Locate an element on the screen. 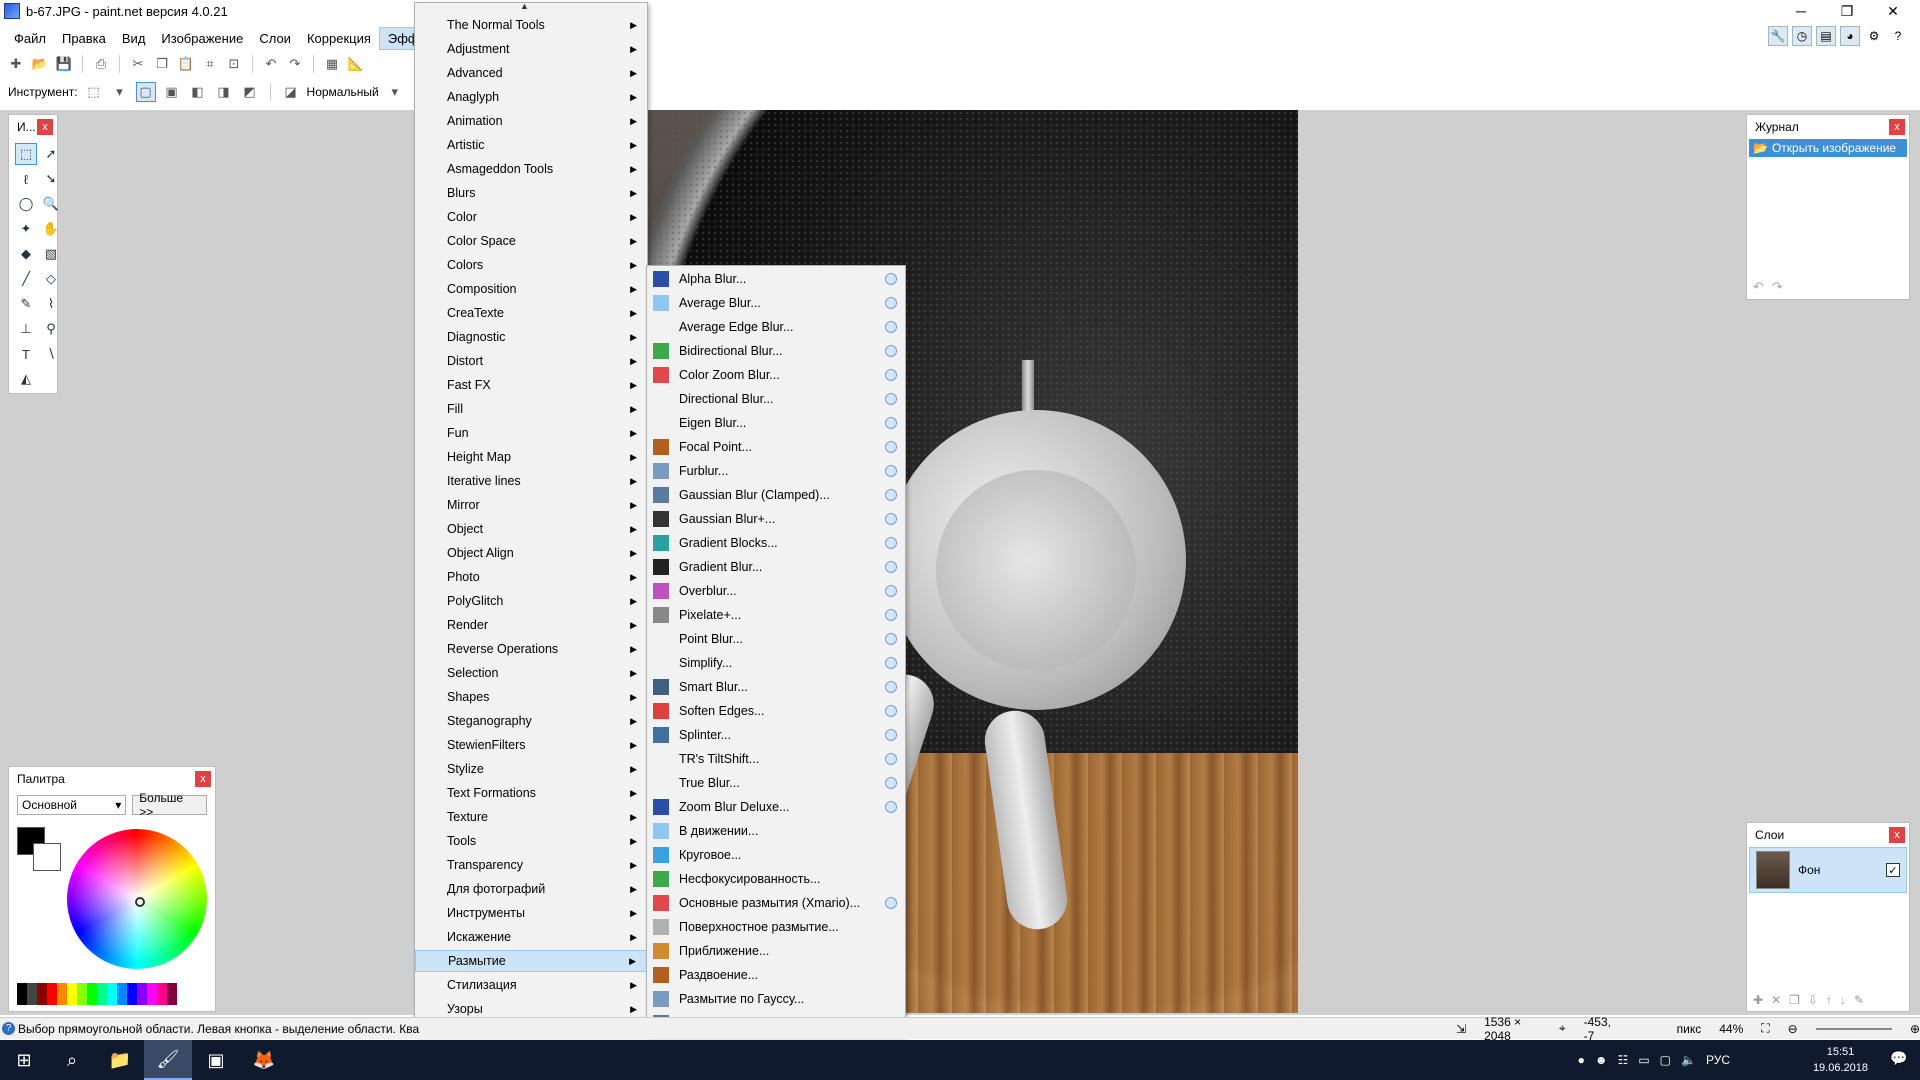 The image size is (1920, 1080). effects-menu-item: Adjustment ▶ is located at coordinates (531, 49).